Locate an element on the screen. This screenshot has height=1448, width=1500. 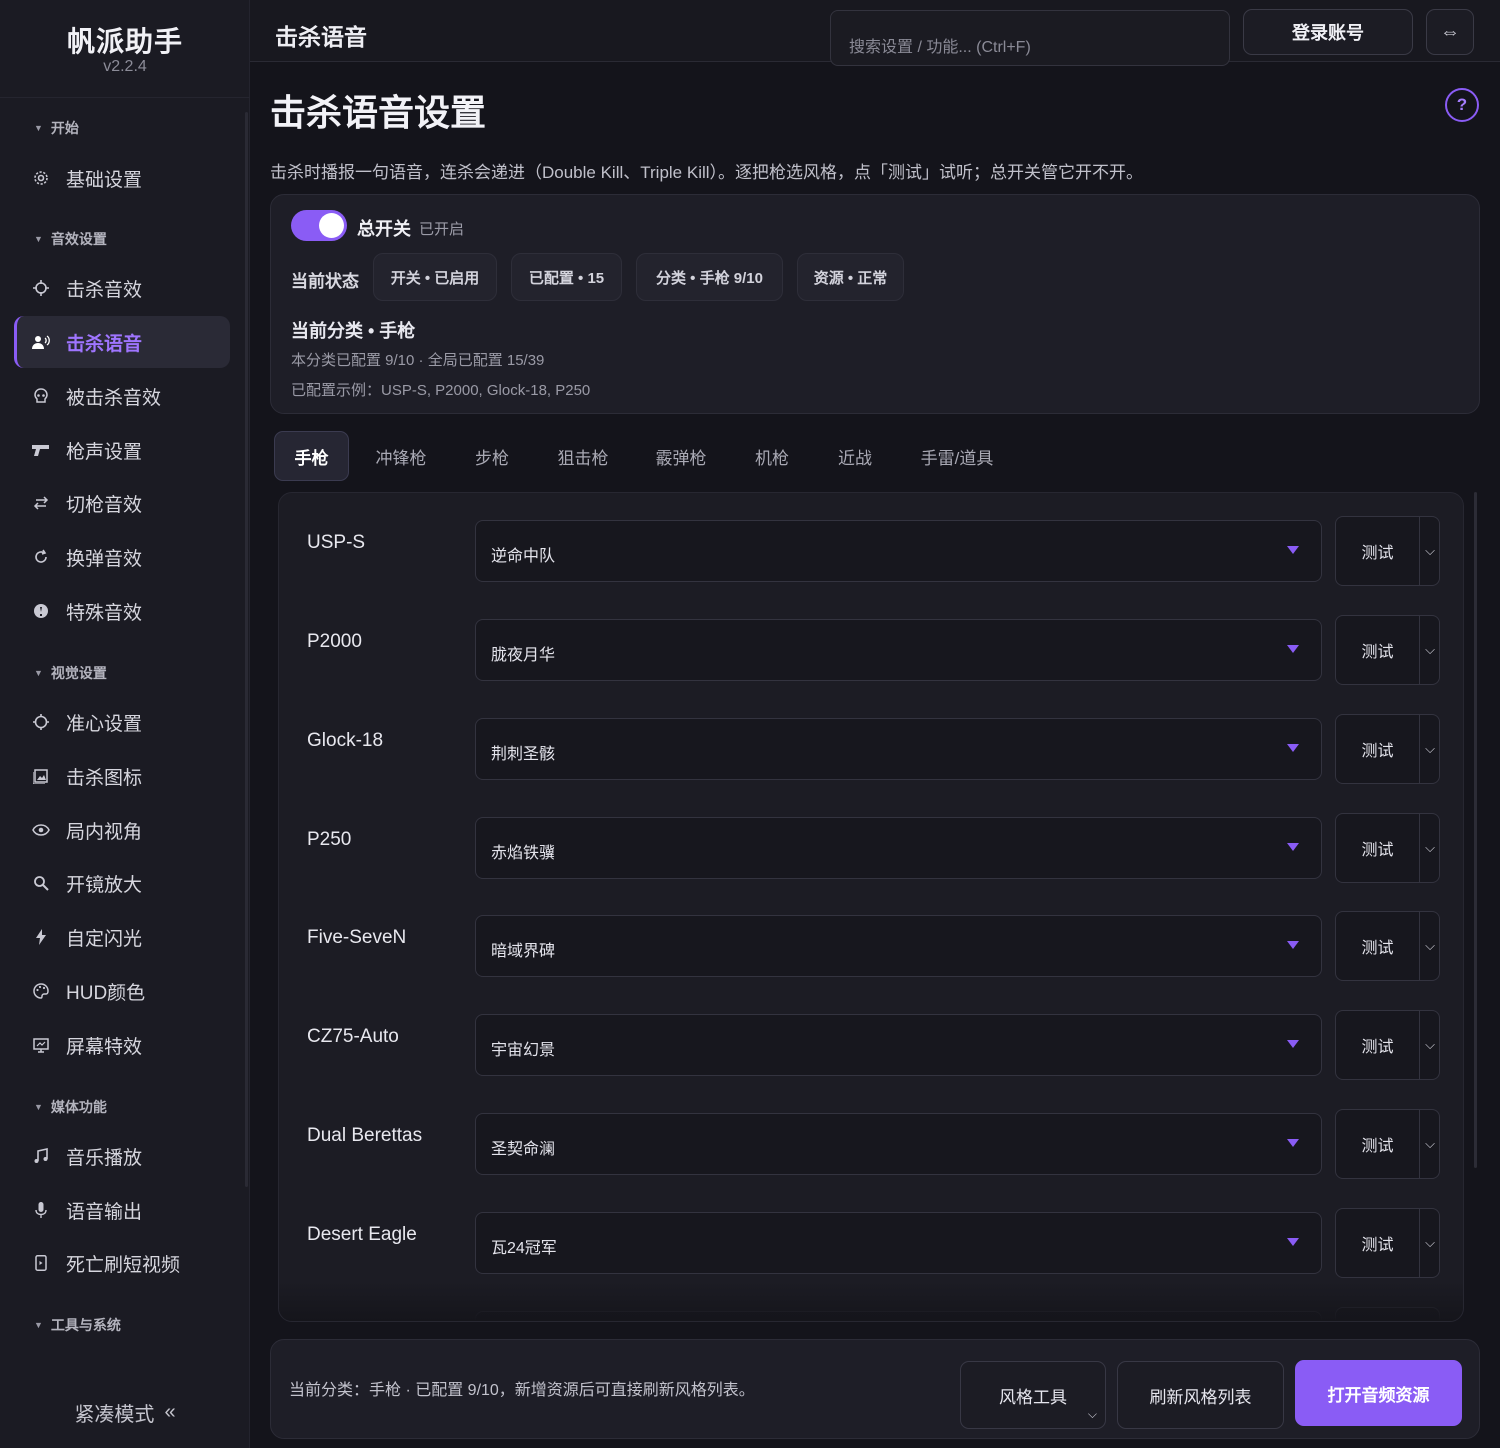
top-title: 击杀语音 is located at coordinates (321, 37).